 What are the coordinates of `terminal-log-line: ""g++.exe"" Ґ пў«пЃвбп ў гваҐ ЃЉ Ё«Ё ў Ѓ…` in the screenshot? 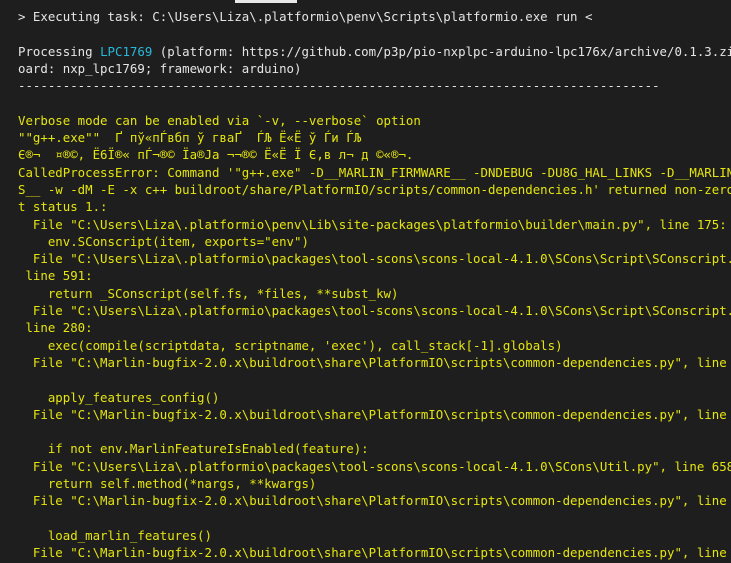 It's located at (190, 138).